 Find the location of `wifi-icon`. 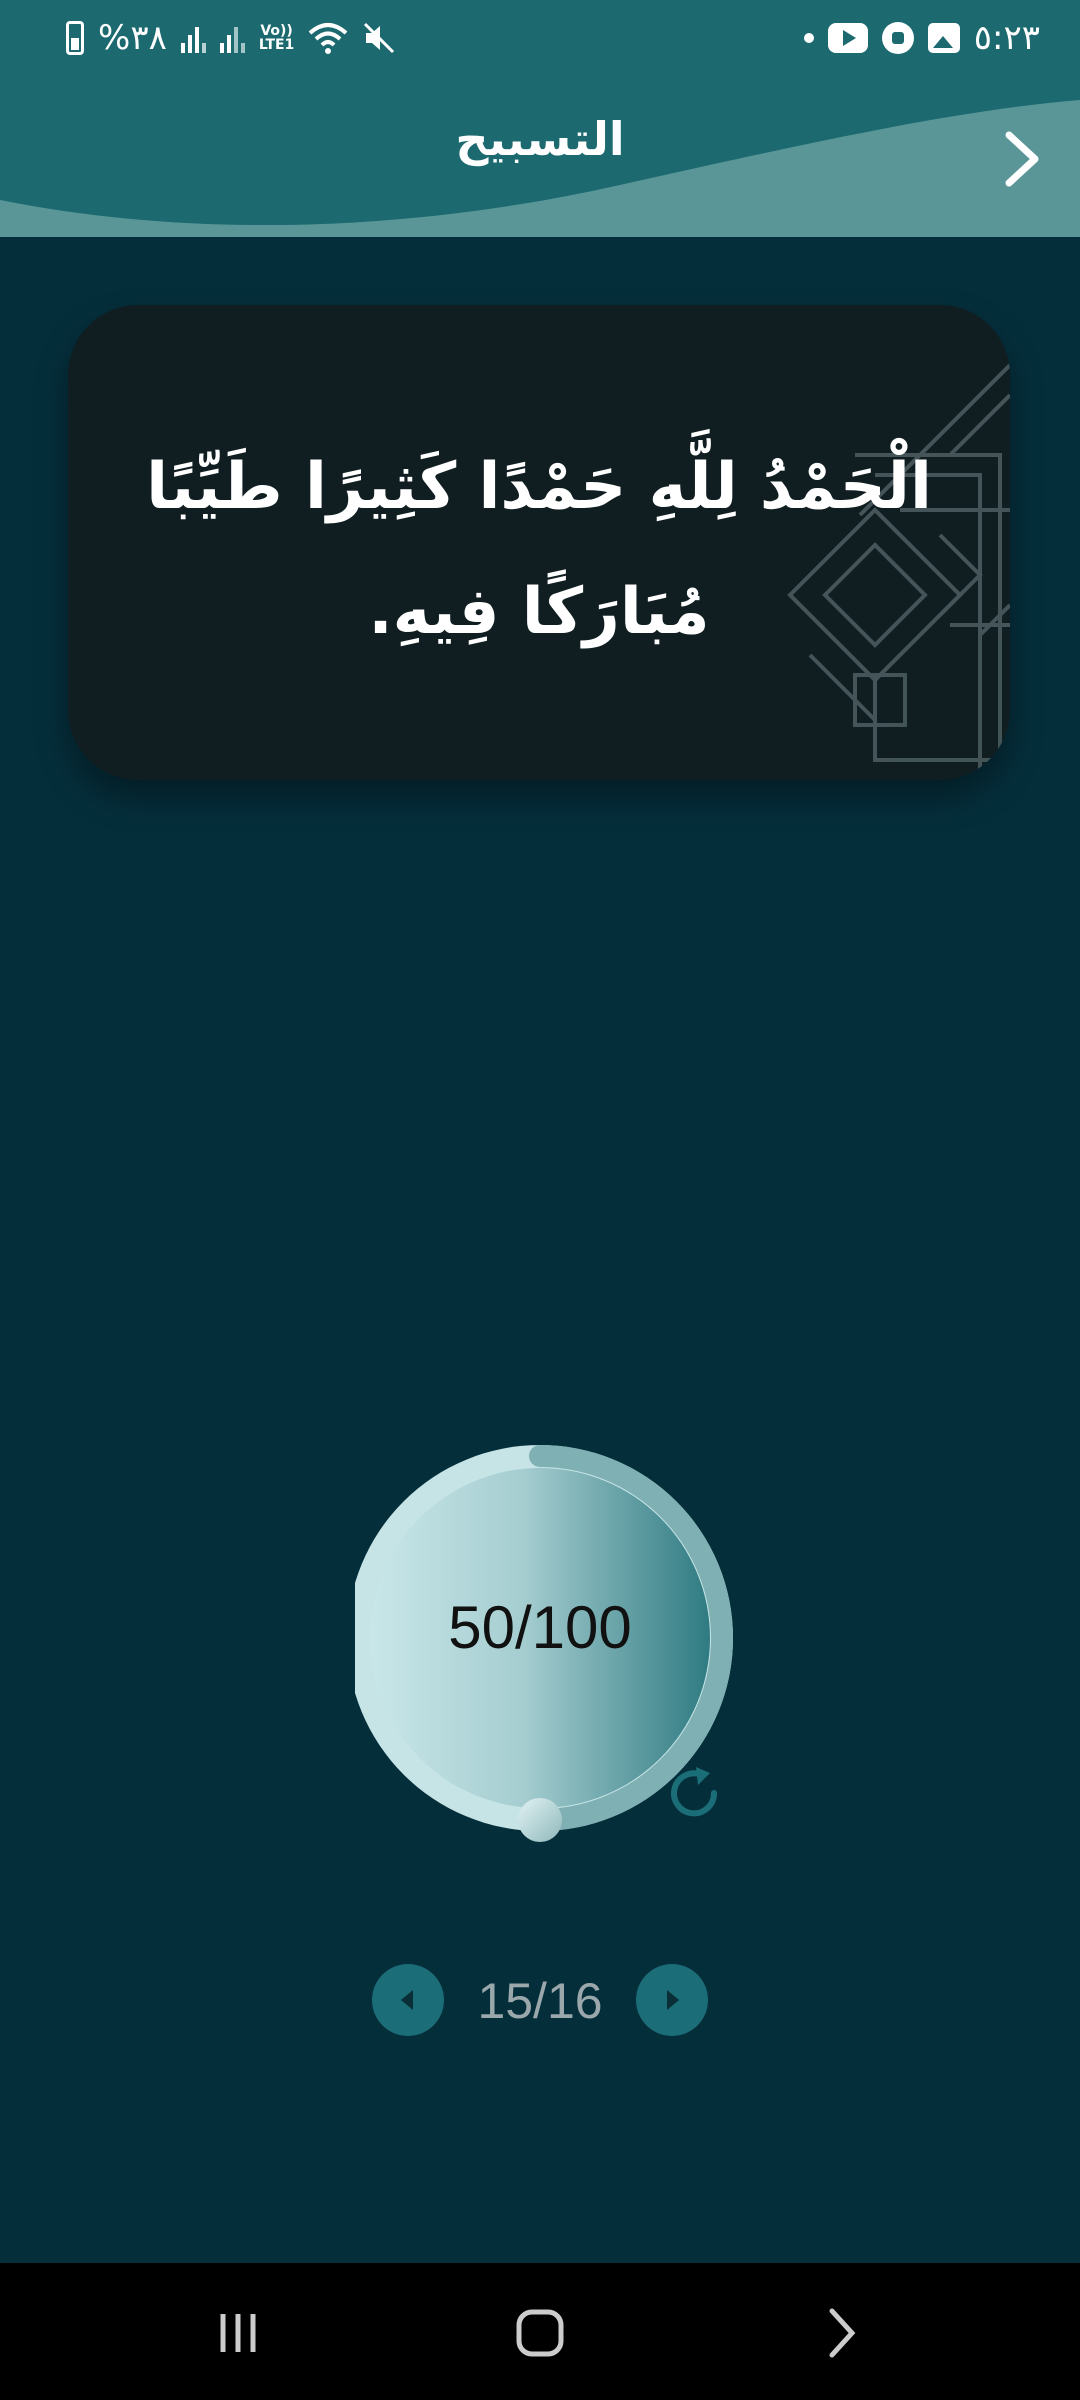

wifi-icon is located at coordinates (328, 38).